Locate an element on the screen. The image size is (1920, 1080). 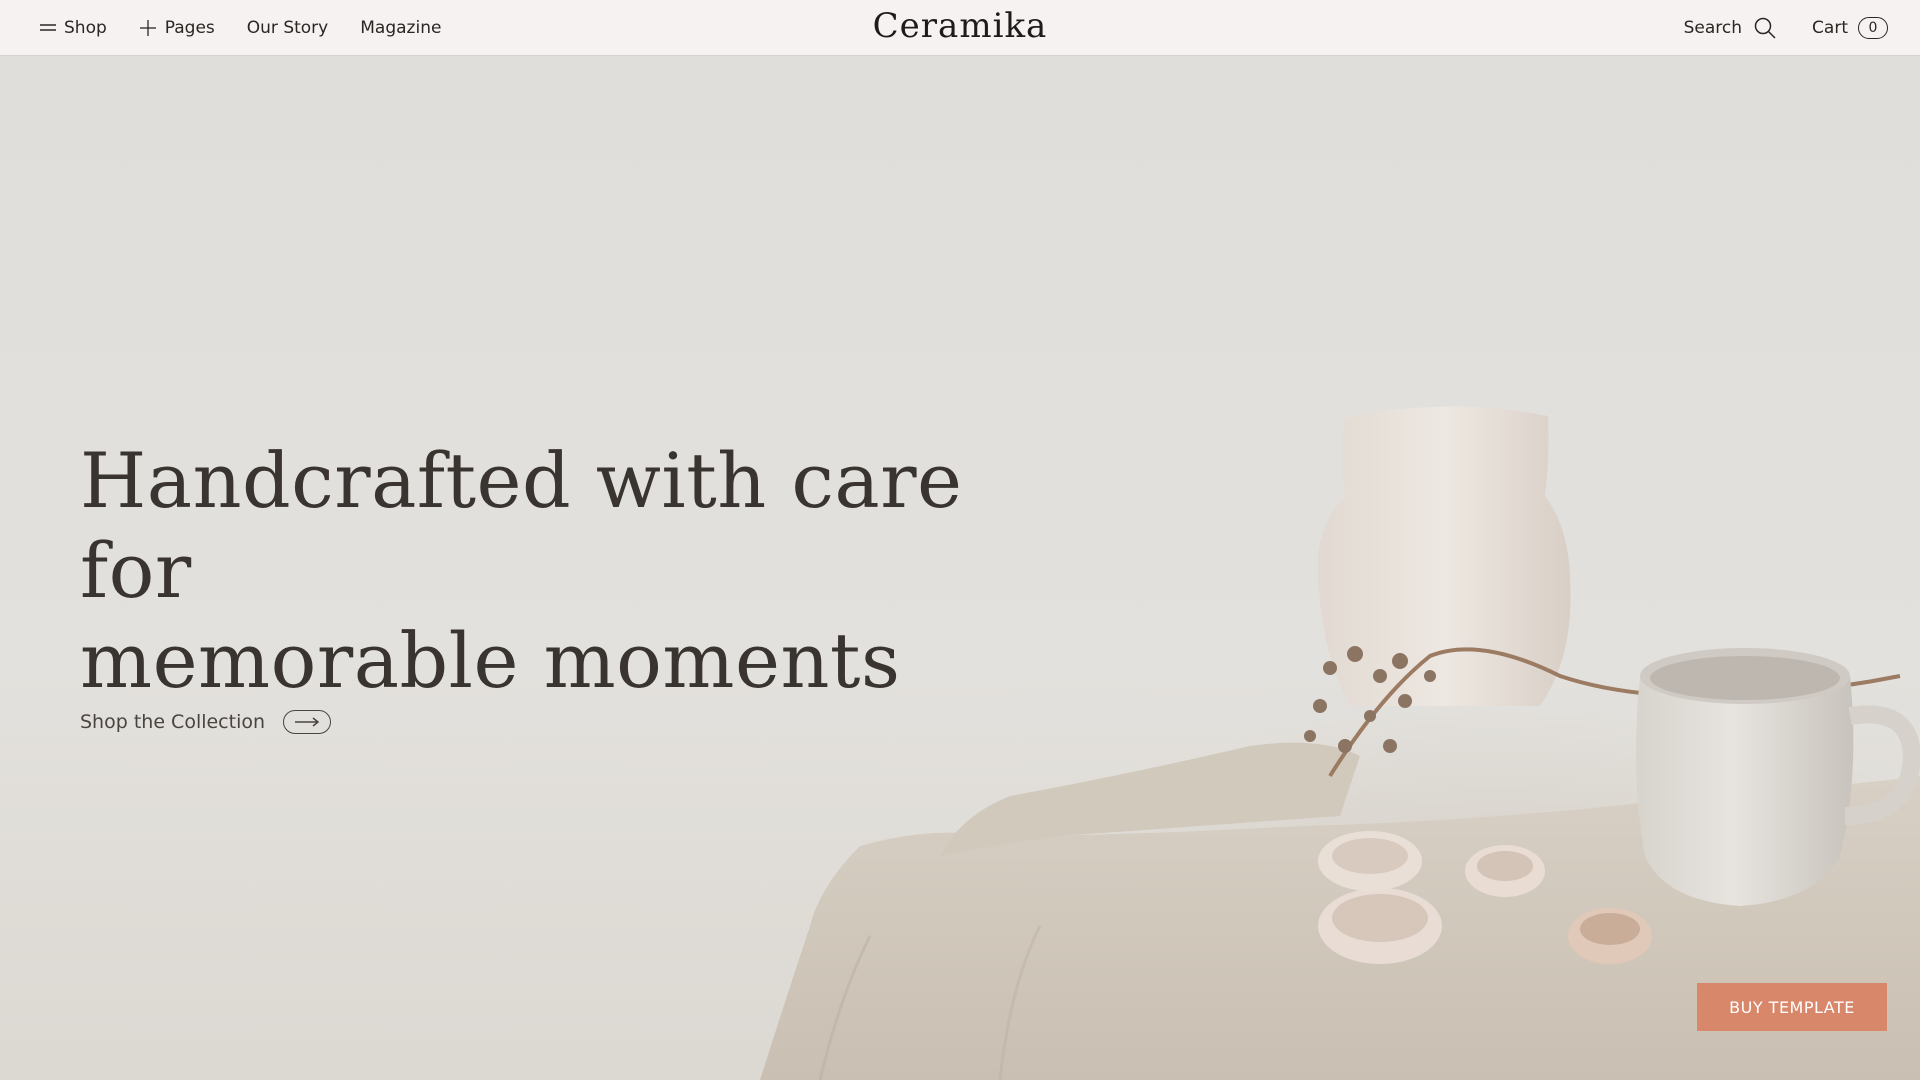
search-icon is located at coordinates (1765, 28).